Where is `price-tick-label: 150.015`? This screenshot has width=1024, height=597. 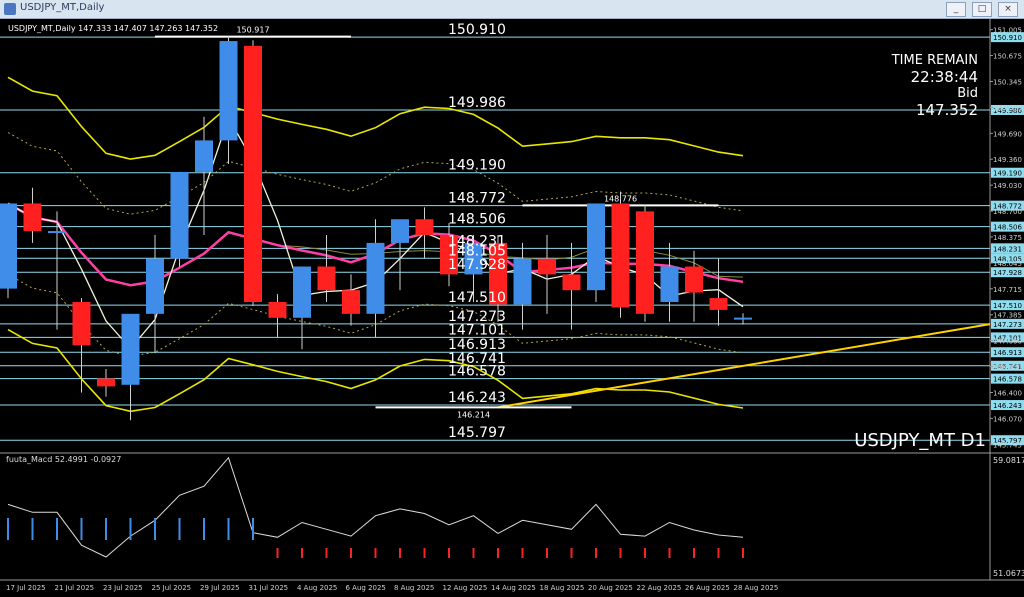 price-tick-label: 150.015 is located at coordinates (1007, 108).